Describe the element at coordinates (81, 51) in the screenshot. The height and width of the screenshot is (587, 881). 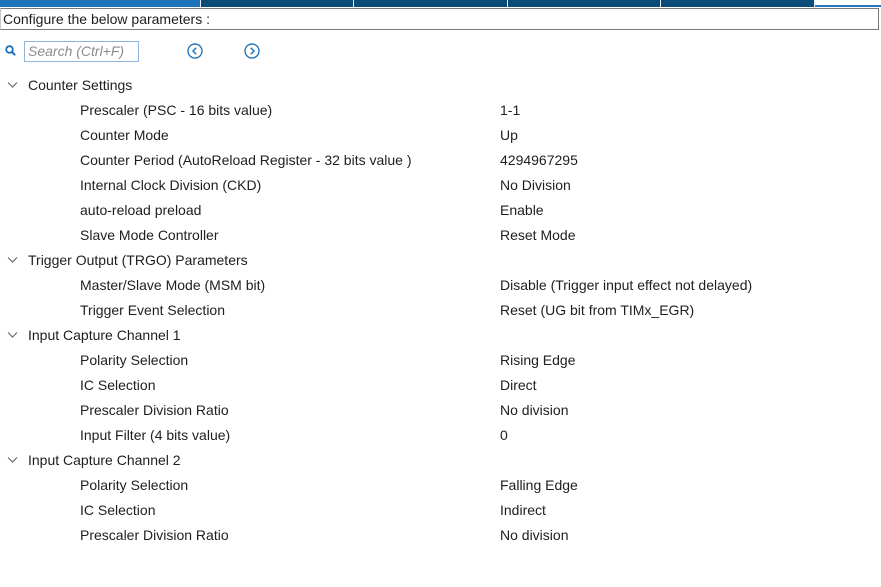
I see `search-input: Search (Ctrl+F)` at that location.